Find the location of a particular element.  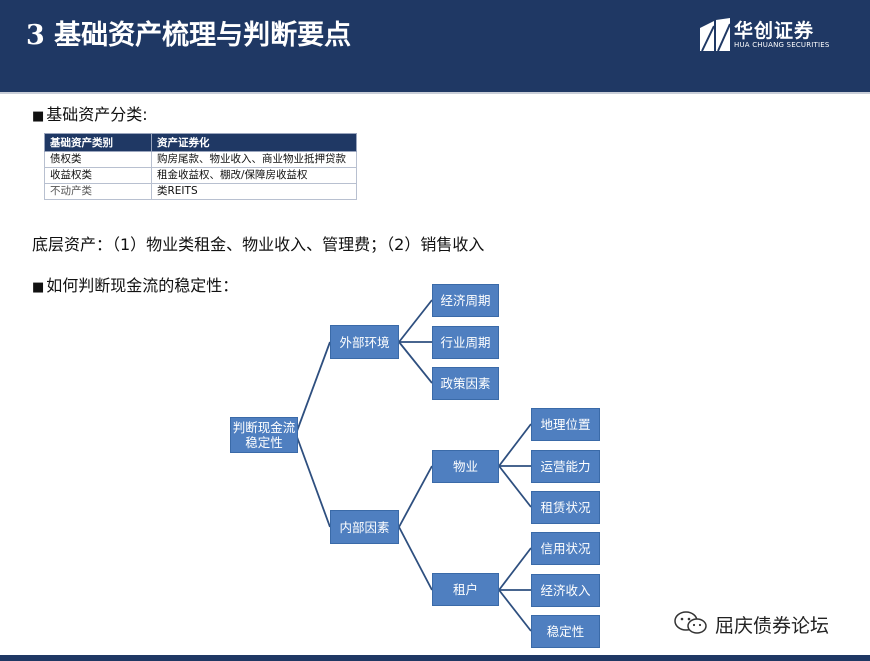

tree-node-internal: 内部因素 is located at coordinates (364, 527).